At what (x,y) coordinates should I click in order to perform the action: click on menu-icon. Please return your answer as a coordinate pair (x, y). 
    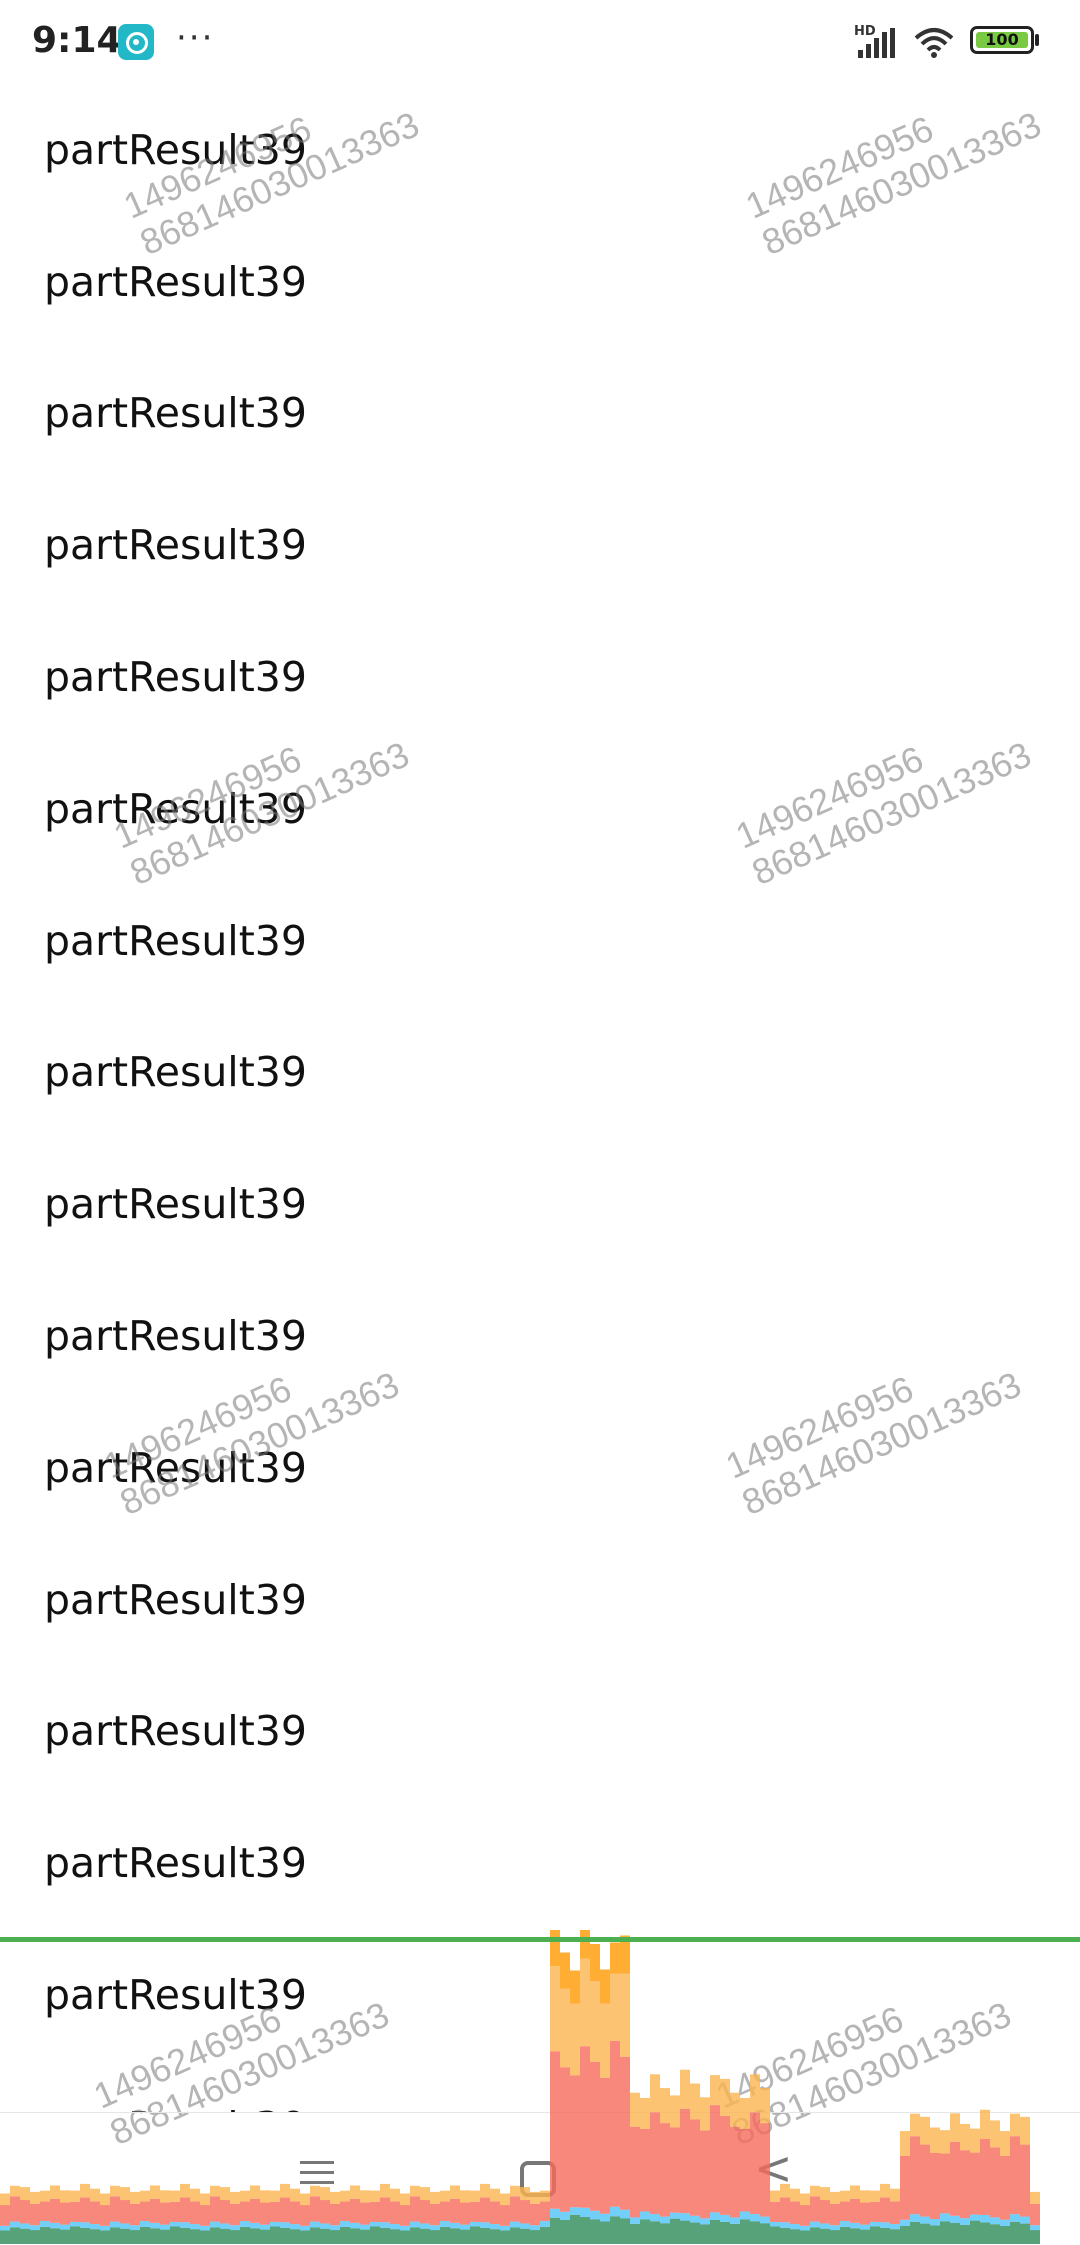
    Looking at the image, I should click on (321, 2178).